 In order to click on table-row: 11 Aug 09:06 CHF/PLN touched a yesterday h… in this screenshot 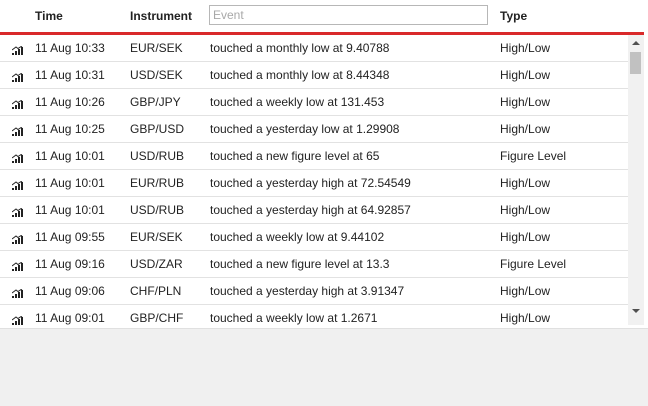, I will do `click(314, 291)`.